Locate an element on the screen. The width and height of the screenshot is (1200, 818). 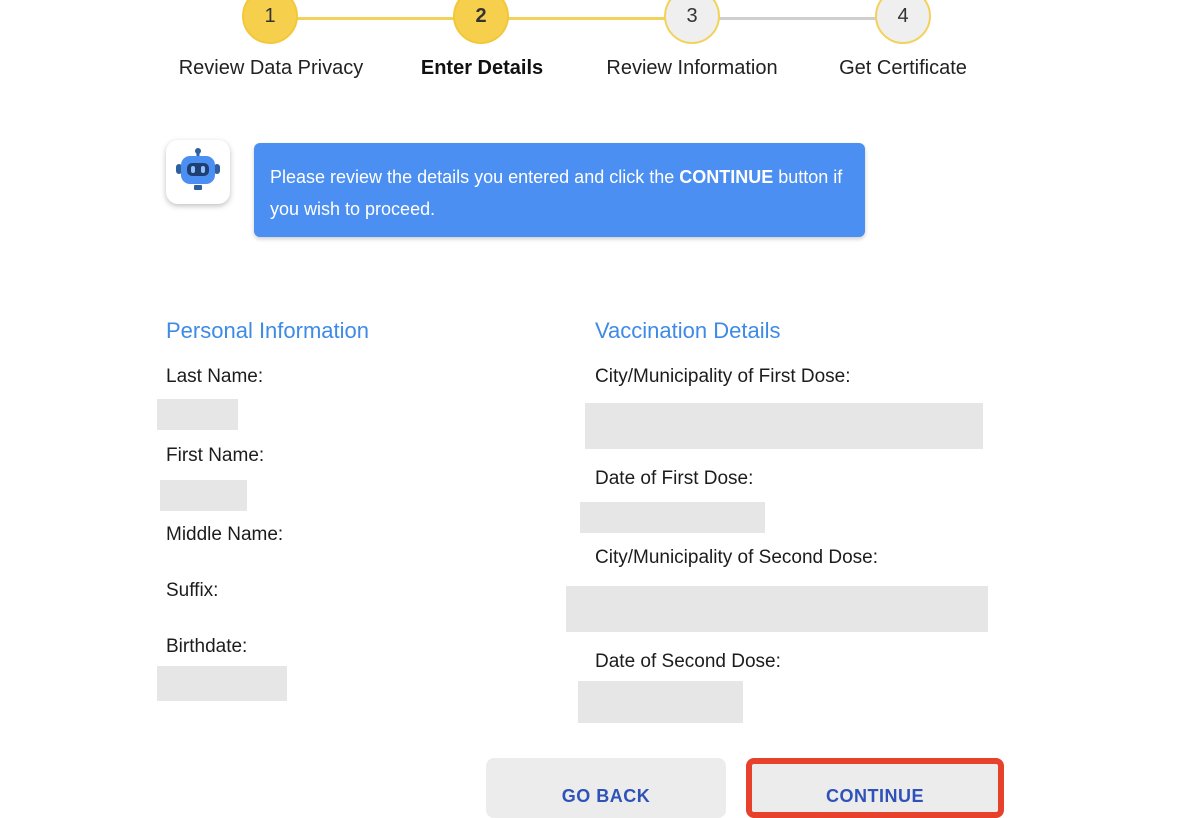
last-name-value is located at coordinates (197, 414).